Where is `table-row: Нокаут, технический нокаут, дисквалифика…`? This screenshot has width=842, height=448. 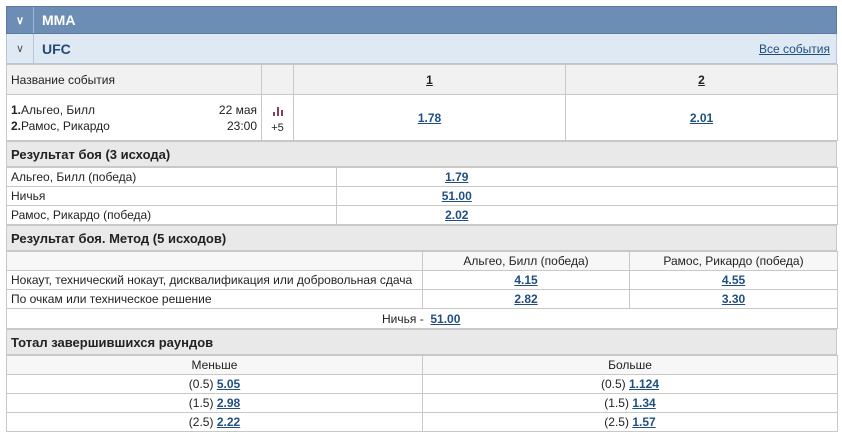
table-row: Нокаут, технический нокаут, дисквалифика… is located at coordinates (422, 280).